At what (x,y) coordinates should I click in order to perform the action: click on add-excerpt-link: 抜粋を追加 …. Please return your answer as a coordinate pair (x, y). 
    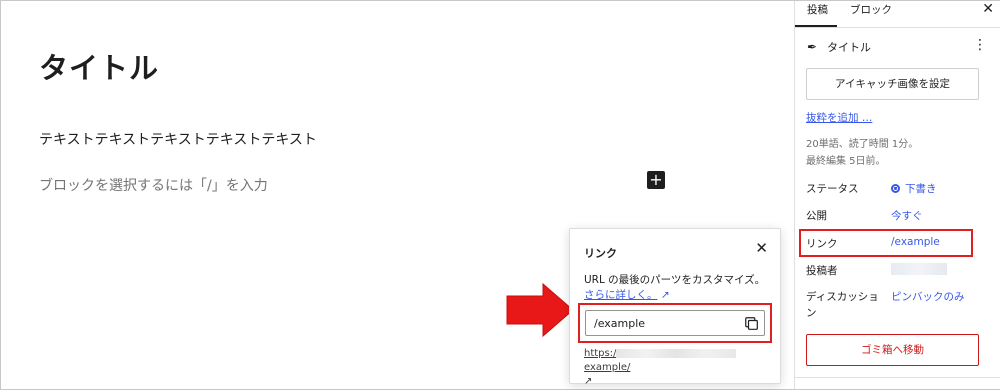
    Looking at the image, I should click on (839, 117).